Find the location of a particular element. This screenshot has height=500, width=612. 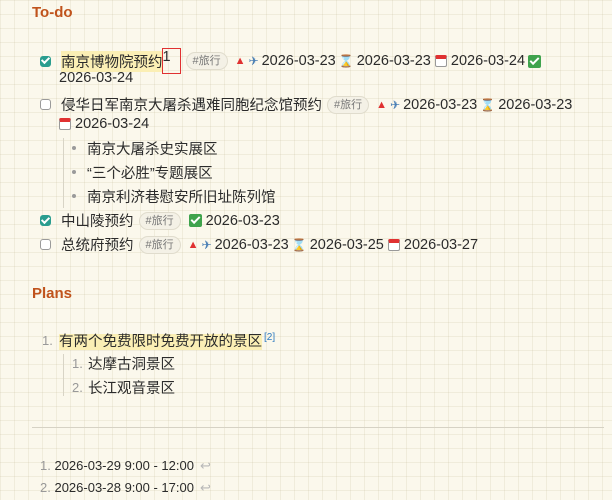

footnote-text: 2026-03-29 9:00 - 12:00 is located at coordinates (124, 465).